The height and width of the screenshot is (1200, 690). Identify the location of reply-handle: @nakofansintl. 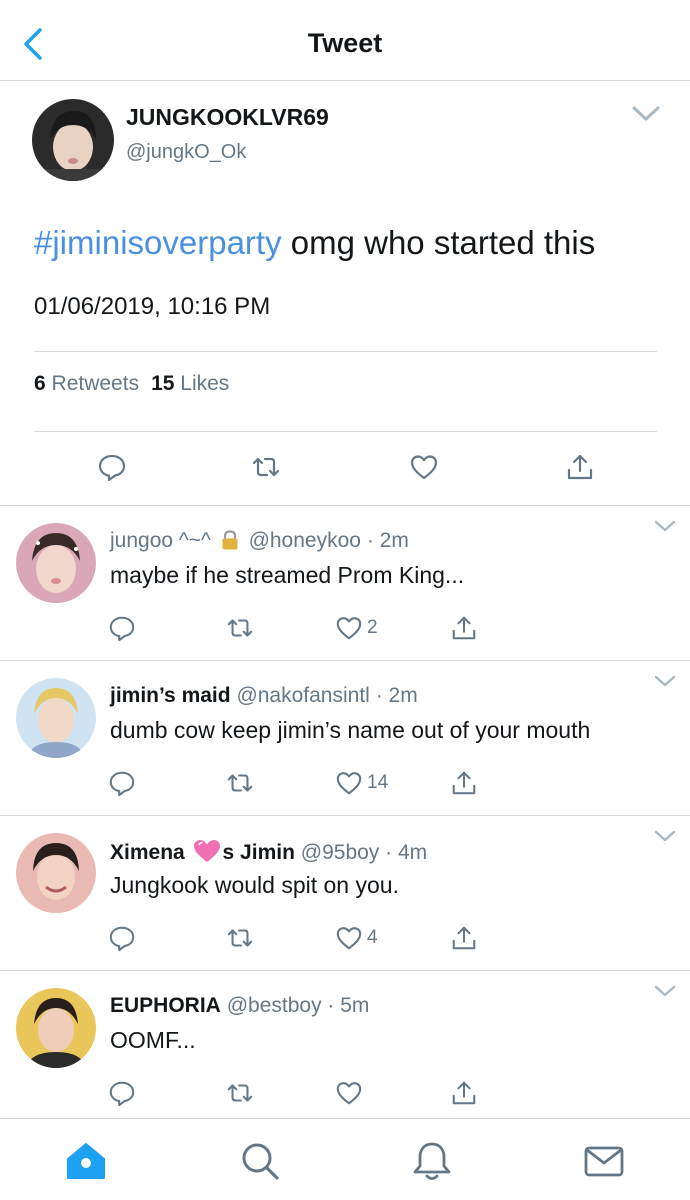
(302, 695).